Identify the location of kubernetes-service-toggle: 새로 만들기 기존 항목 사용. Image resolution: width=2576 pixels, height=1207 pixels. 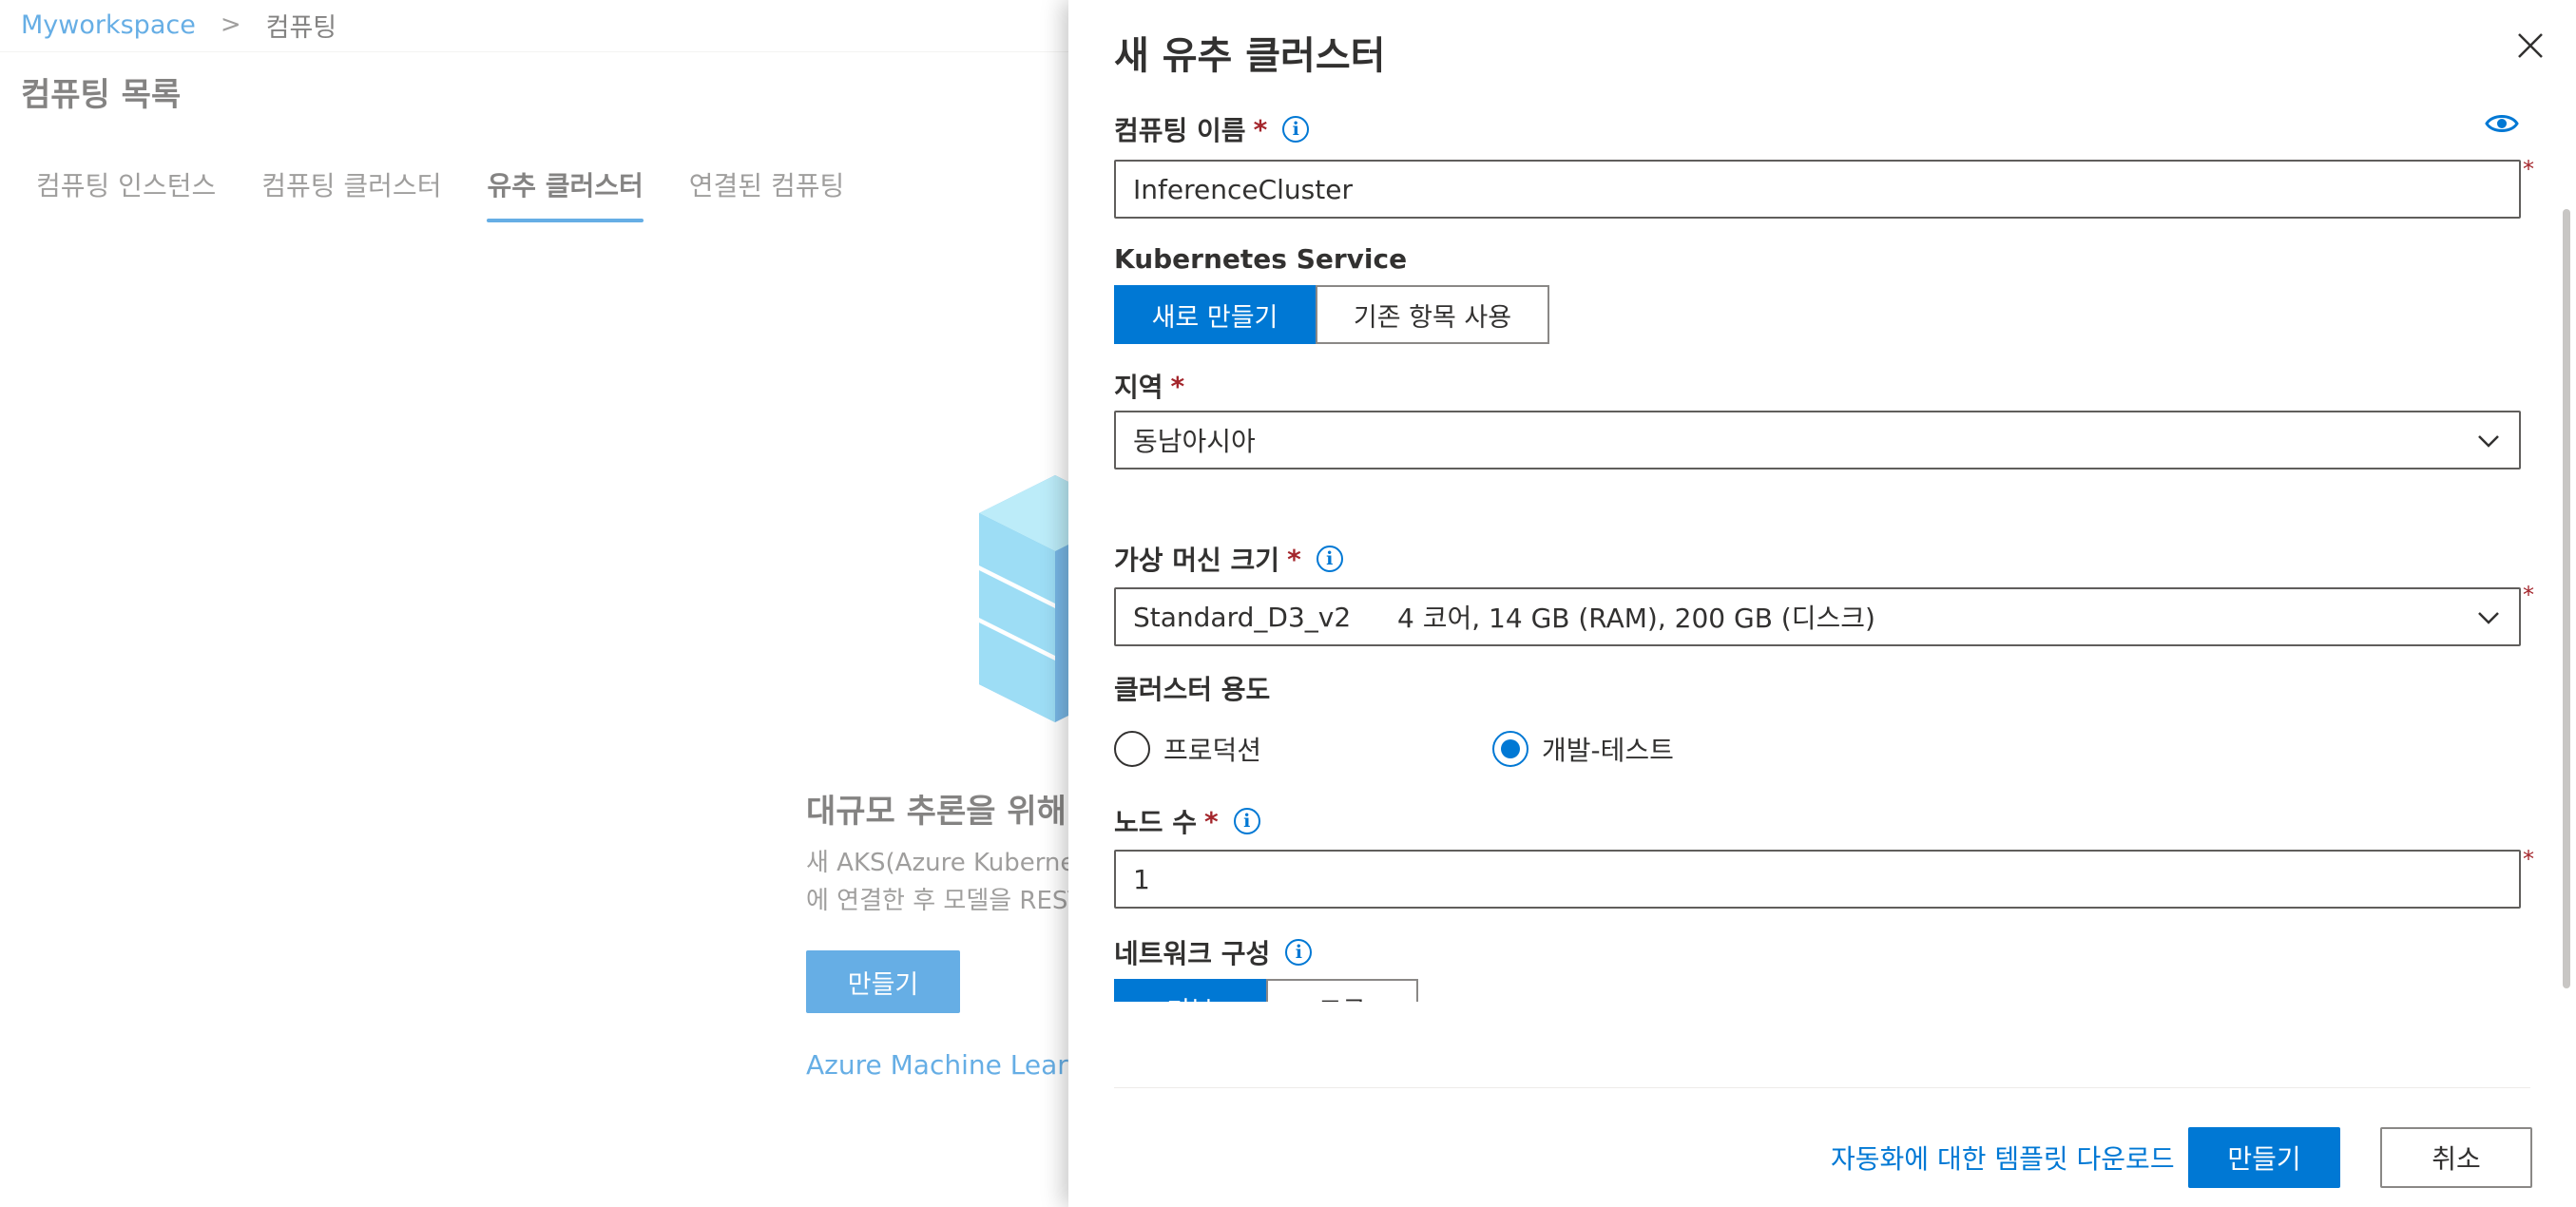
(1331, 314).